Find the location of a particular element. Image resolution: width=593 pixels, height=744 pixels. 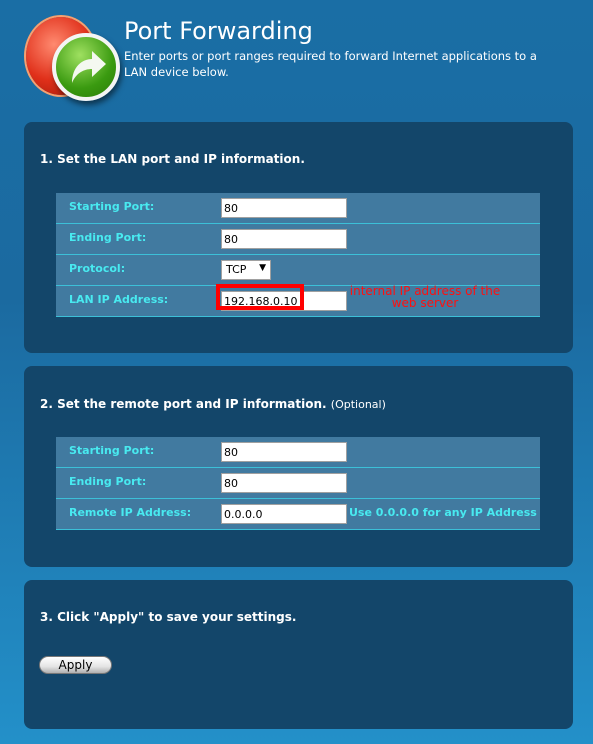

remote-ip-label: Remote IP Address: is located at coordinates (130, 512).